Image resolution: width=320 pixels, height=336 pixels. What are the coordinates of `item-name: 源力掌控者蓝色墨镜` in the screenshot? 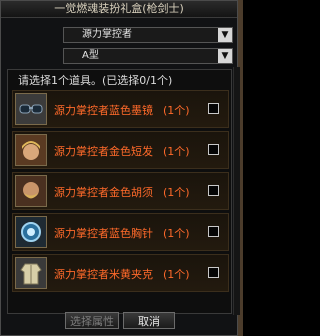 It's located at (103, 110).